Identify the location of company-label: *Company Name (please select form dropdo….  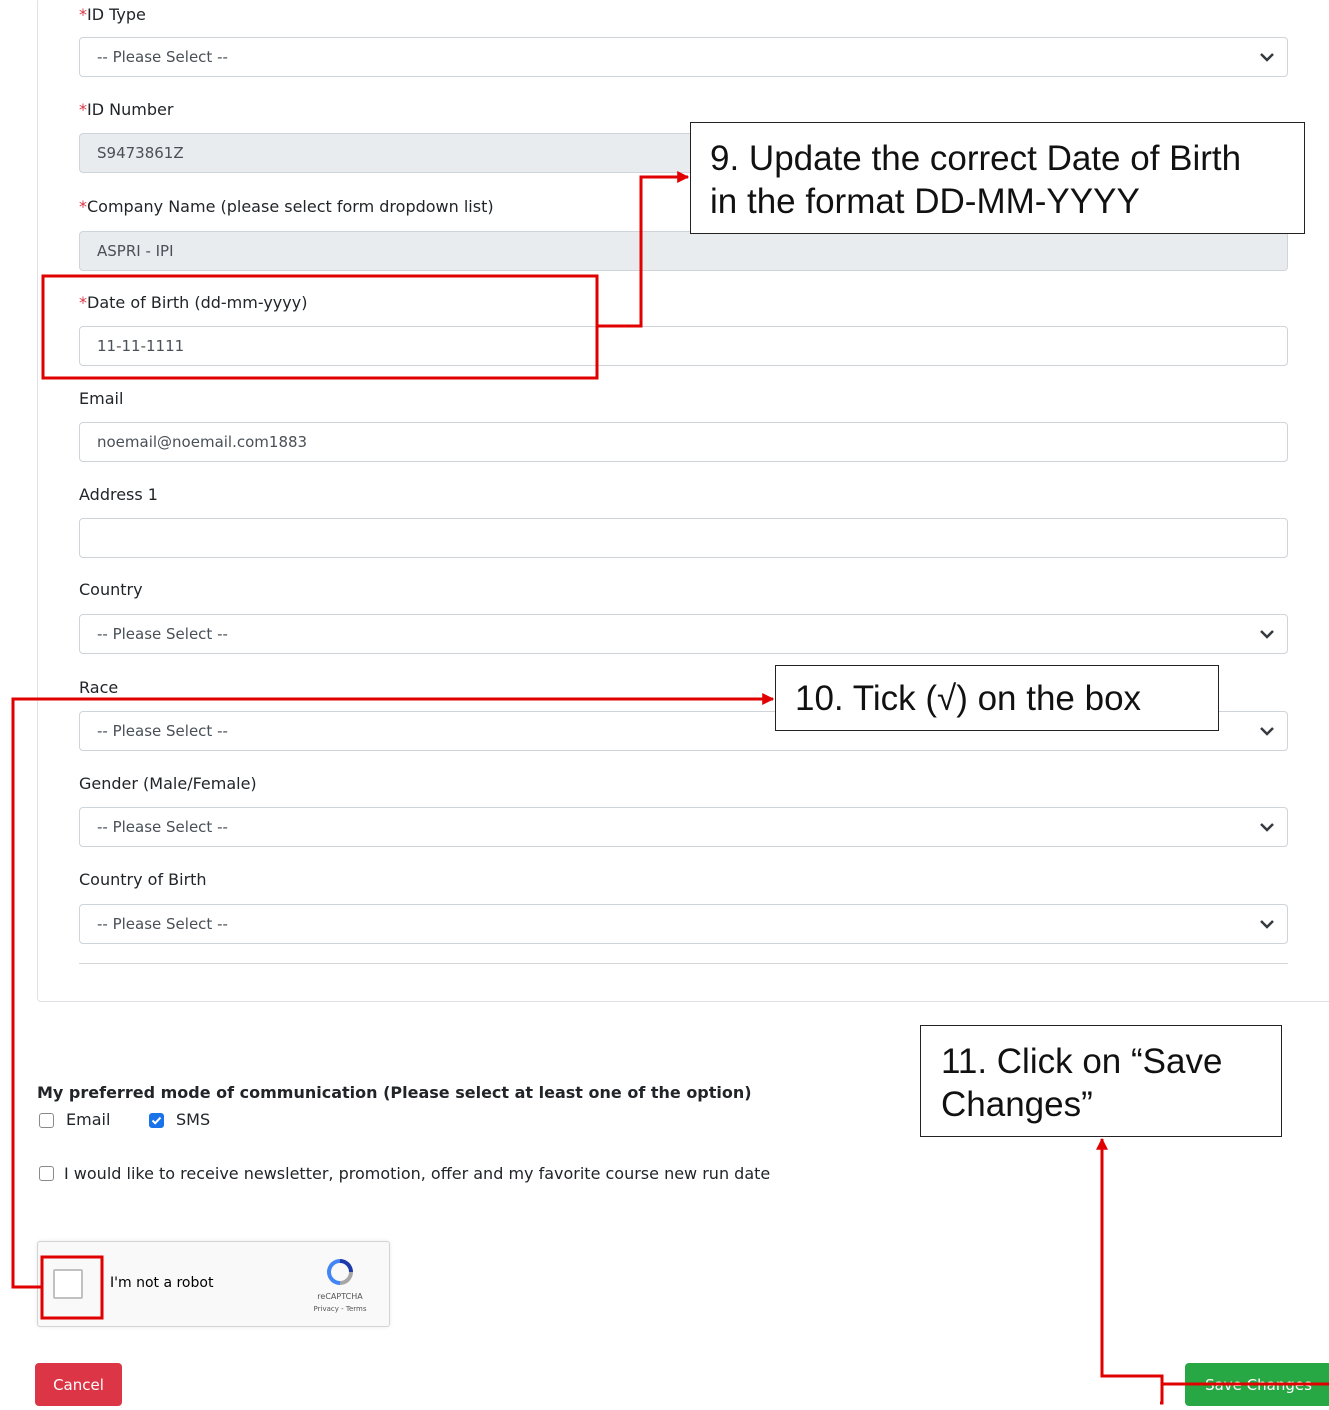
(286, 206).